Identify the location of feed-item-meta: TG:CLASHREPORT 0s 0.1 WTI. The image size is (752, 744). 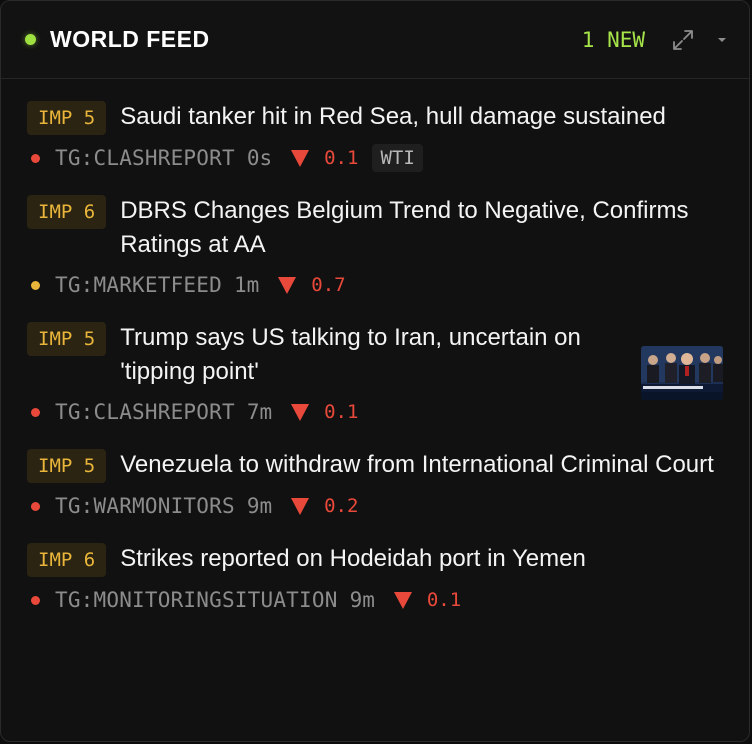
(375, 158).